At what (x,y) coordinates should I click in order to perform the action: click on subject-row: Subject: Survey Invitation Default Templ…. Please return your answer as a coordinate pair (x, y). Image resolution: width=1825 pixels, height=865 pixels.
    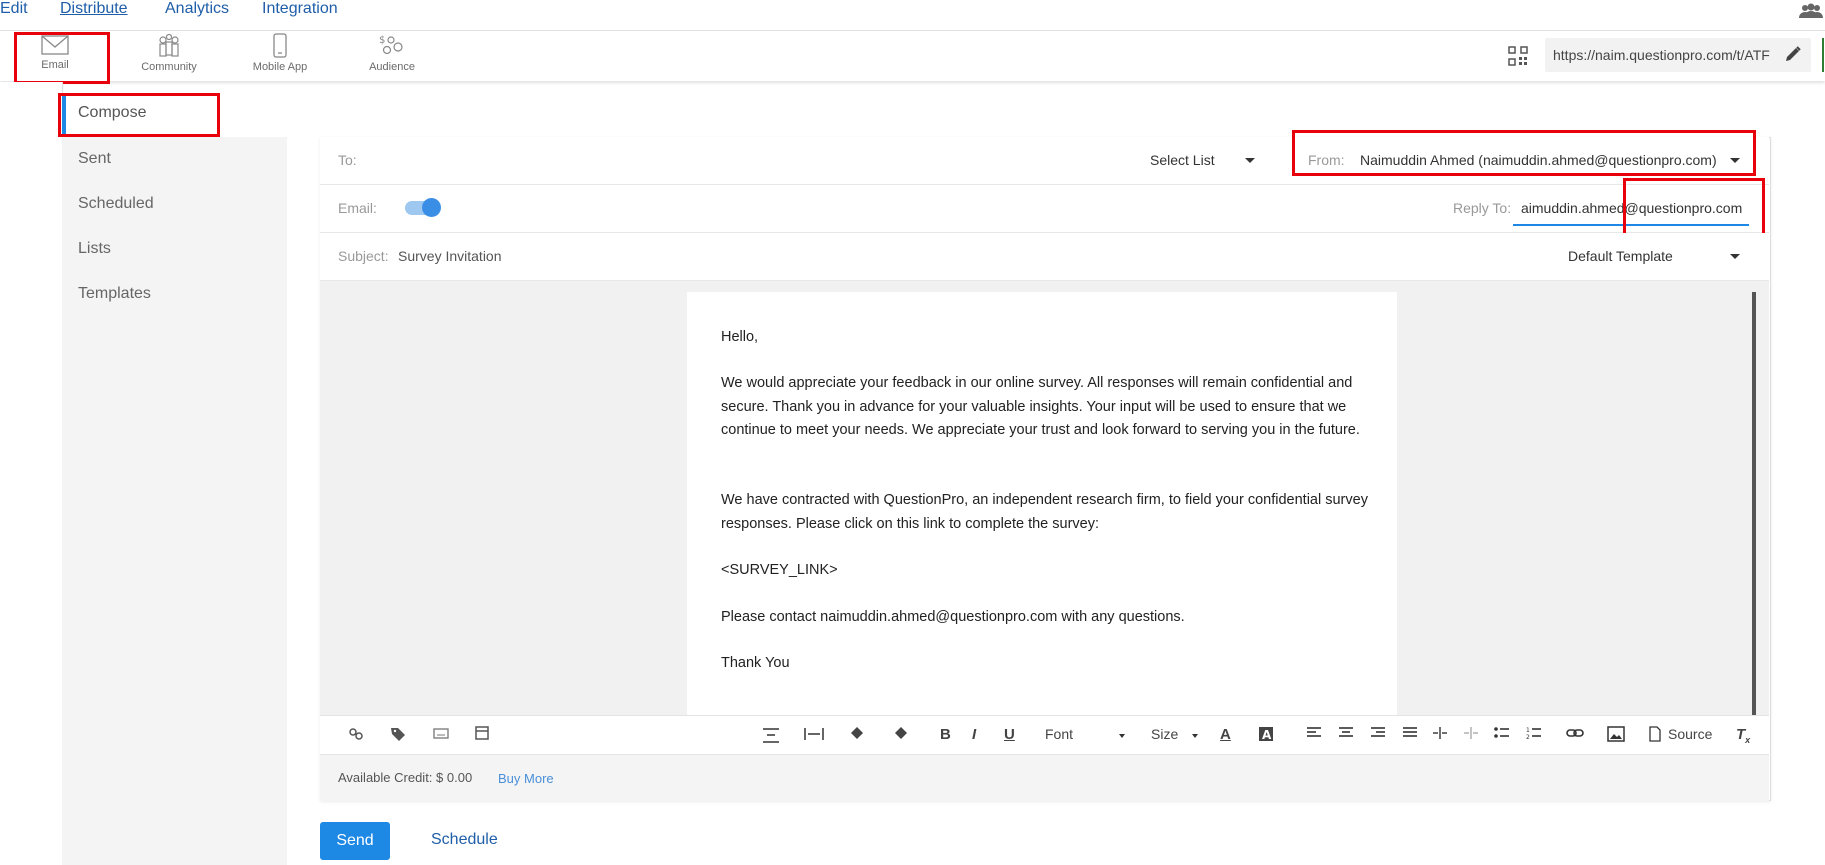
    Looking at the image, I should click on (1044, 257).